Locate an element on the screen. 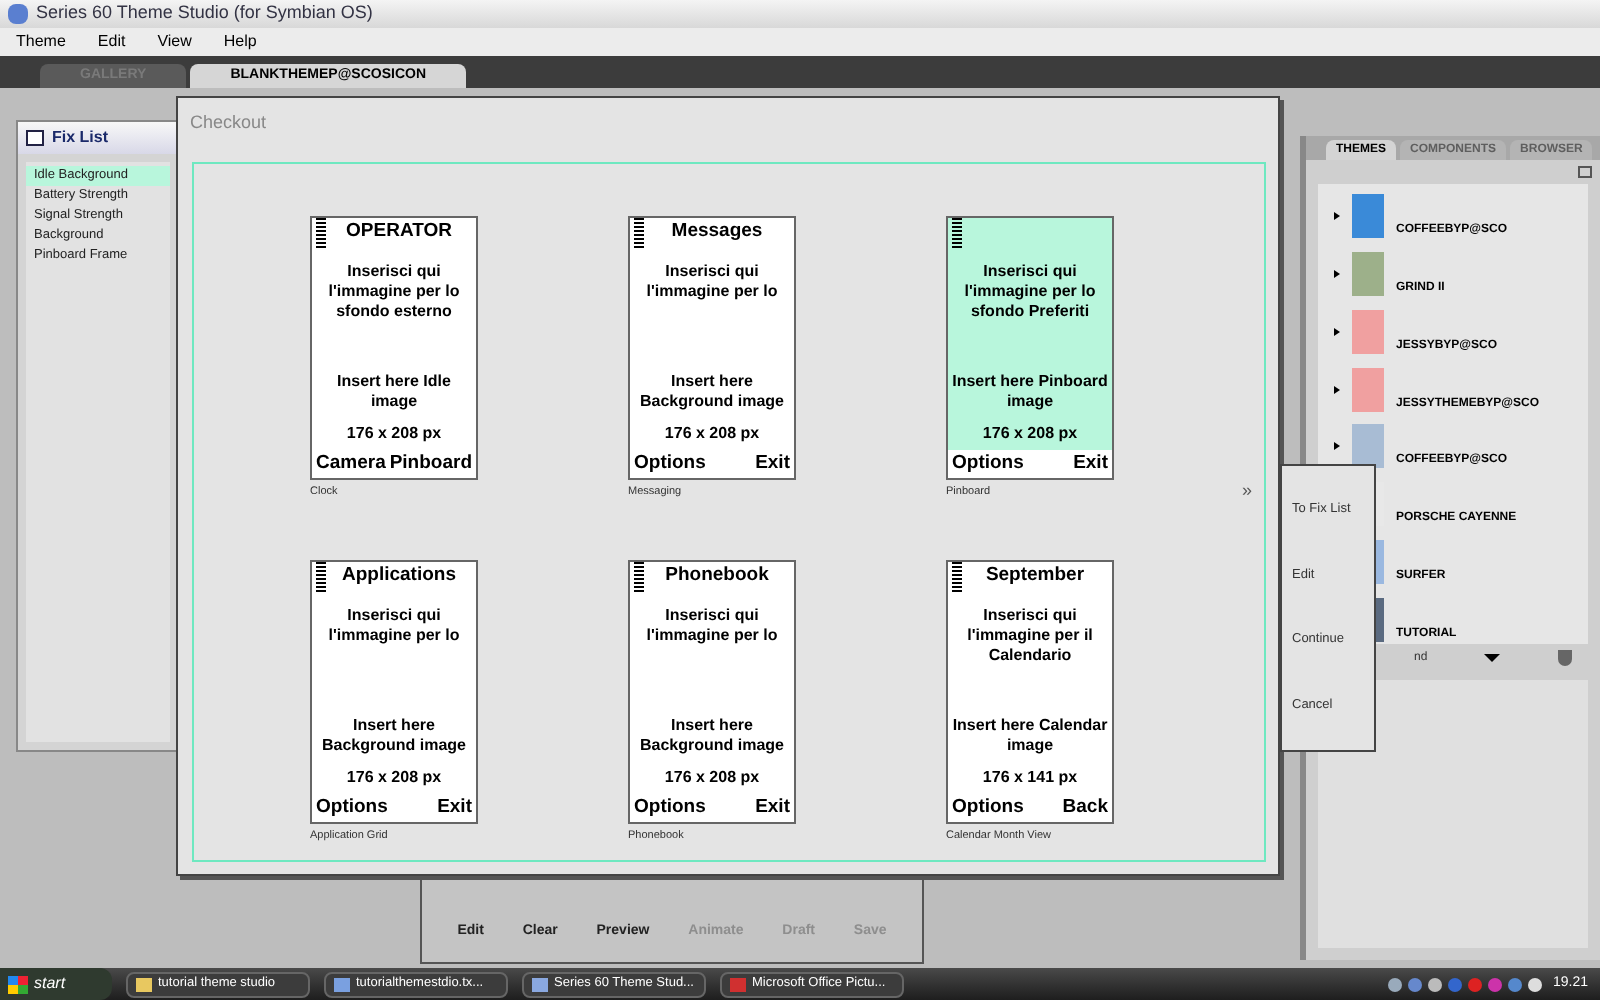 This screenshot has width=1600, height=1000. size-label: 176 x 141 px is located at coordinates (1030, 778).